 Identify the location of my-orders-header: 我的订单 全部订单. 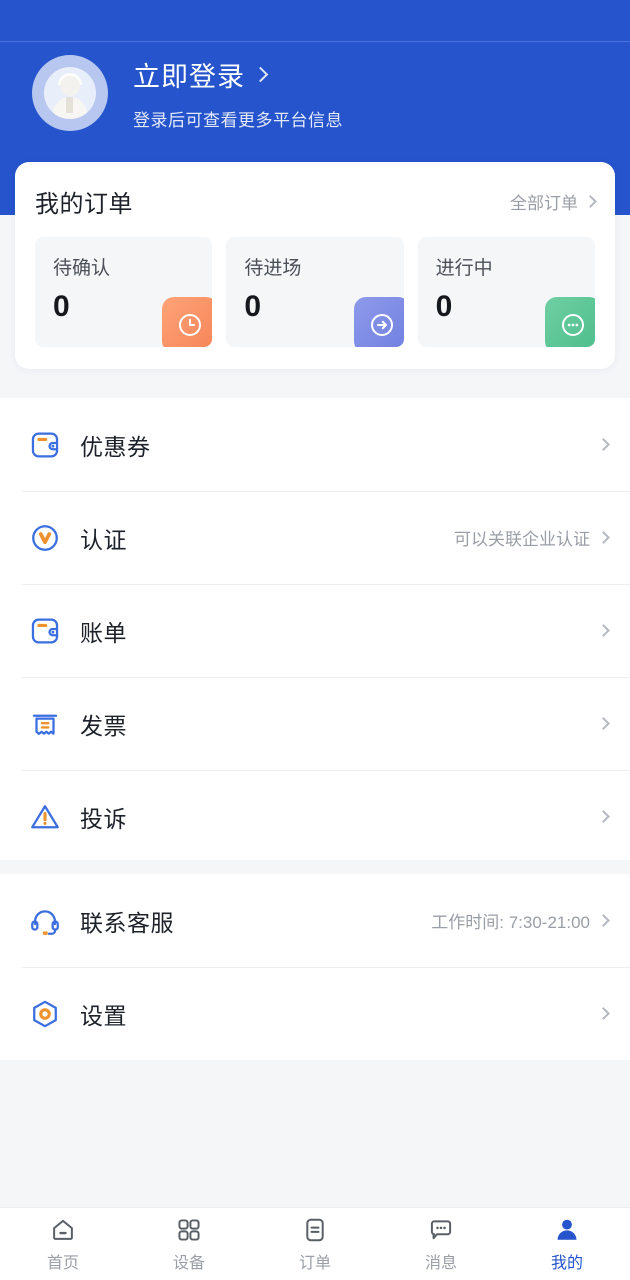
(316, 201).